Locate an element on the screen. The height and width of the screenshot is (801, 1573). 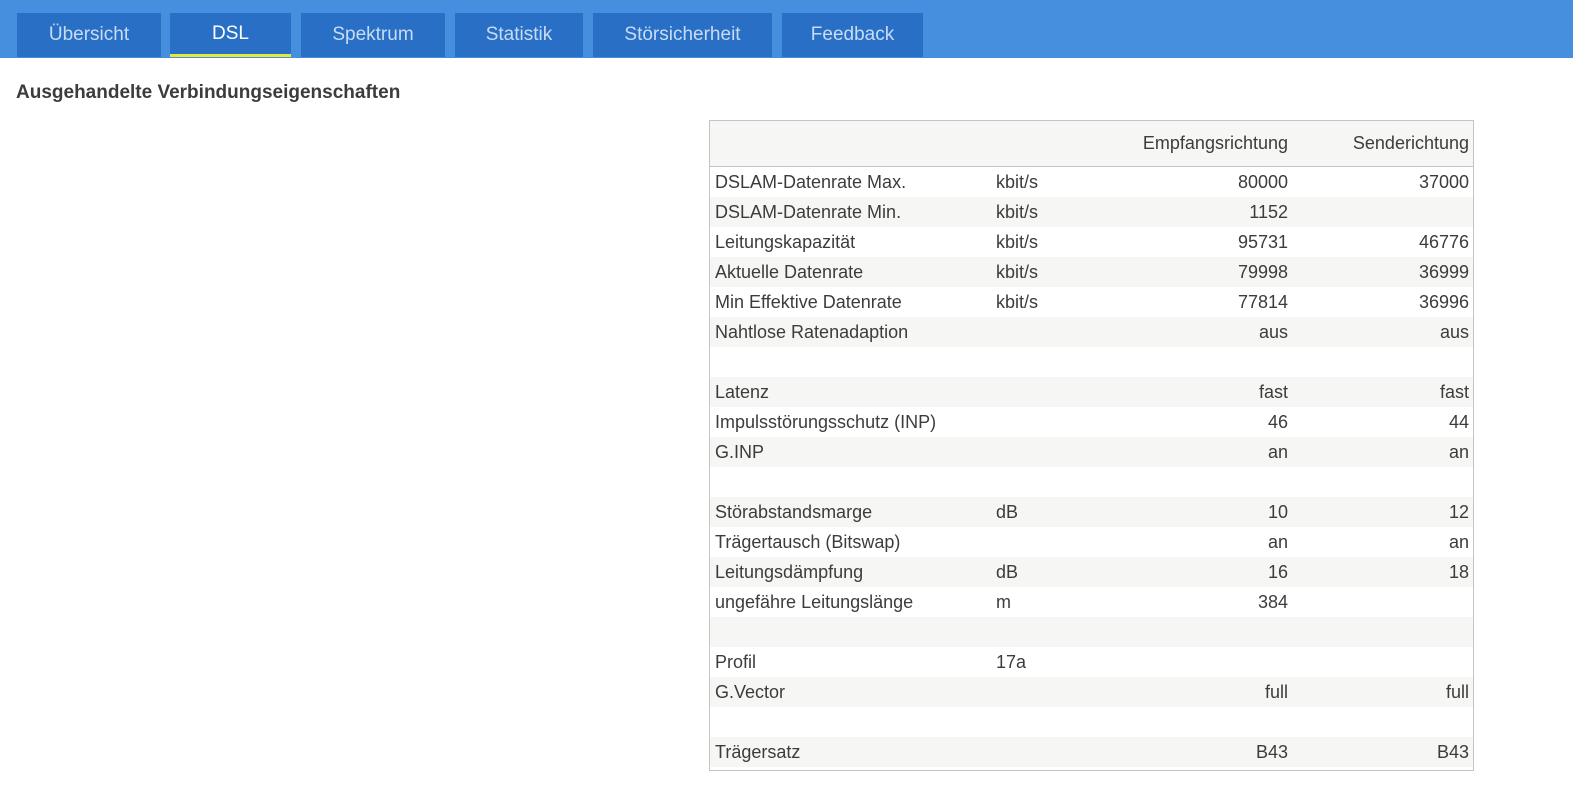
row-upstream-value: 36996 is located at coordinates (1380, 302).